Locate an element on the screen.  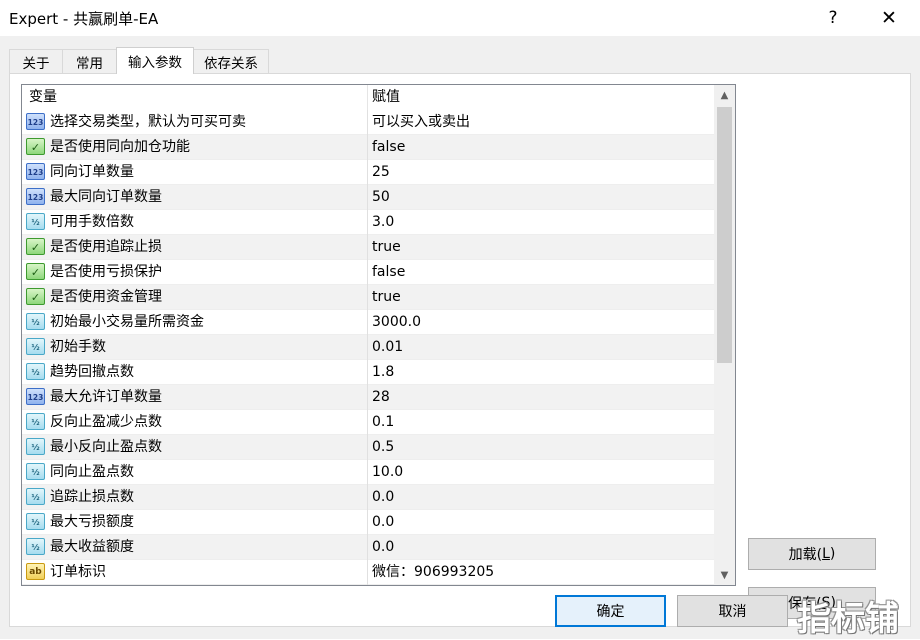
load-button-hotkey: L is located at coordinates (826, 554).